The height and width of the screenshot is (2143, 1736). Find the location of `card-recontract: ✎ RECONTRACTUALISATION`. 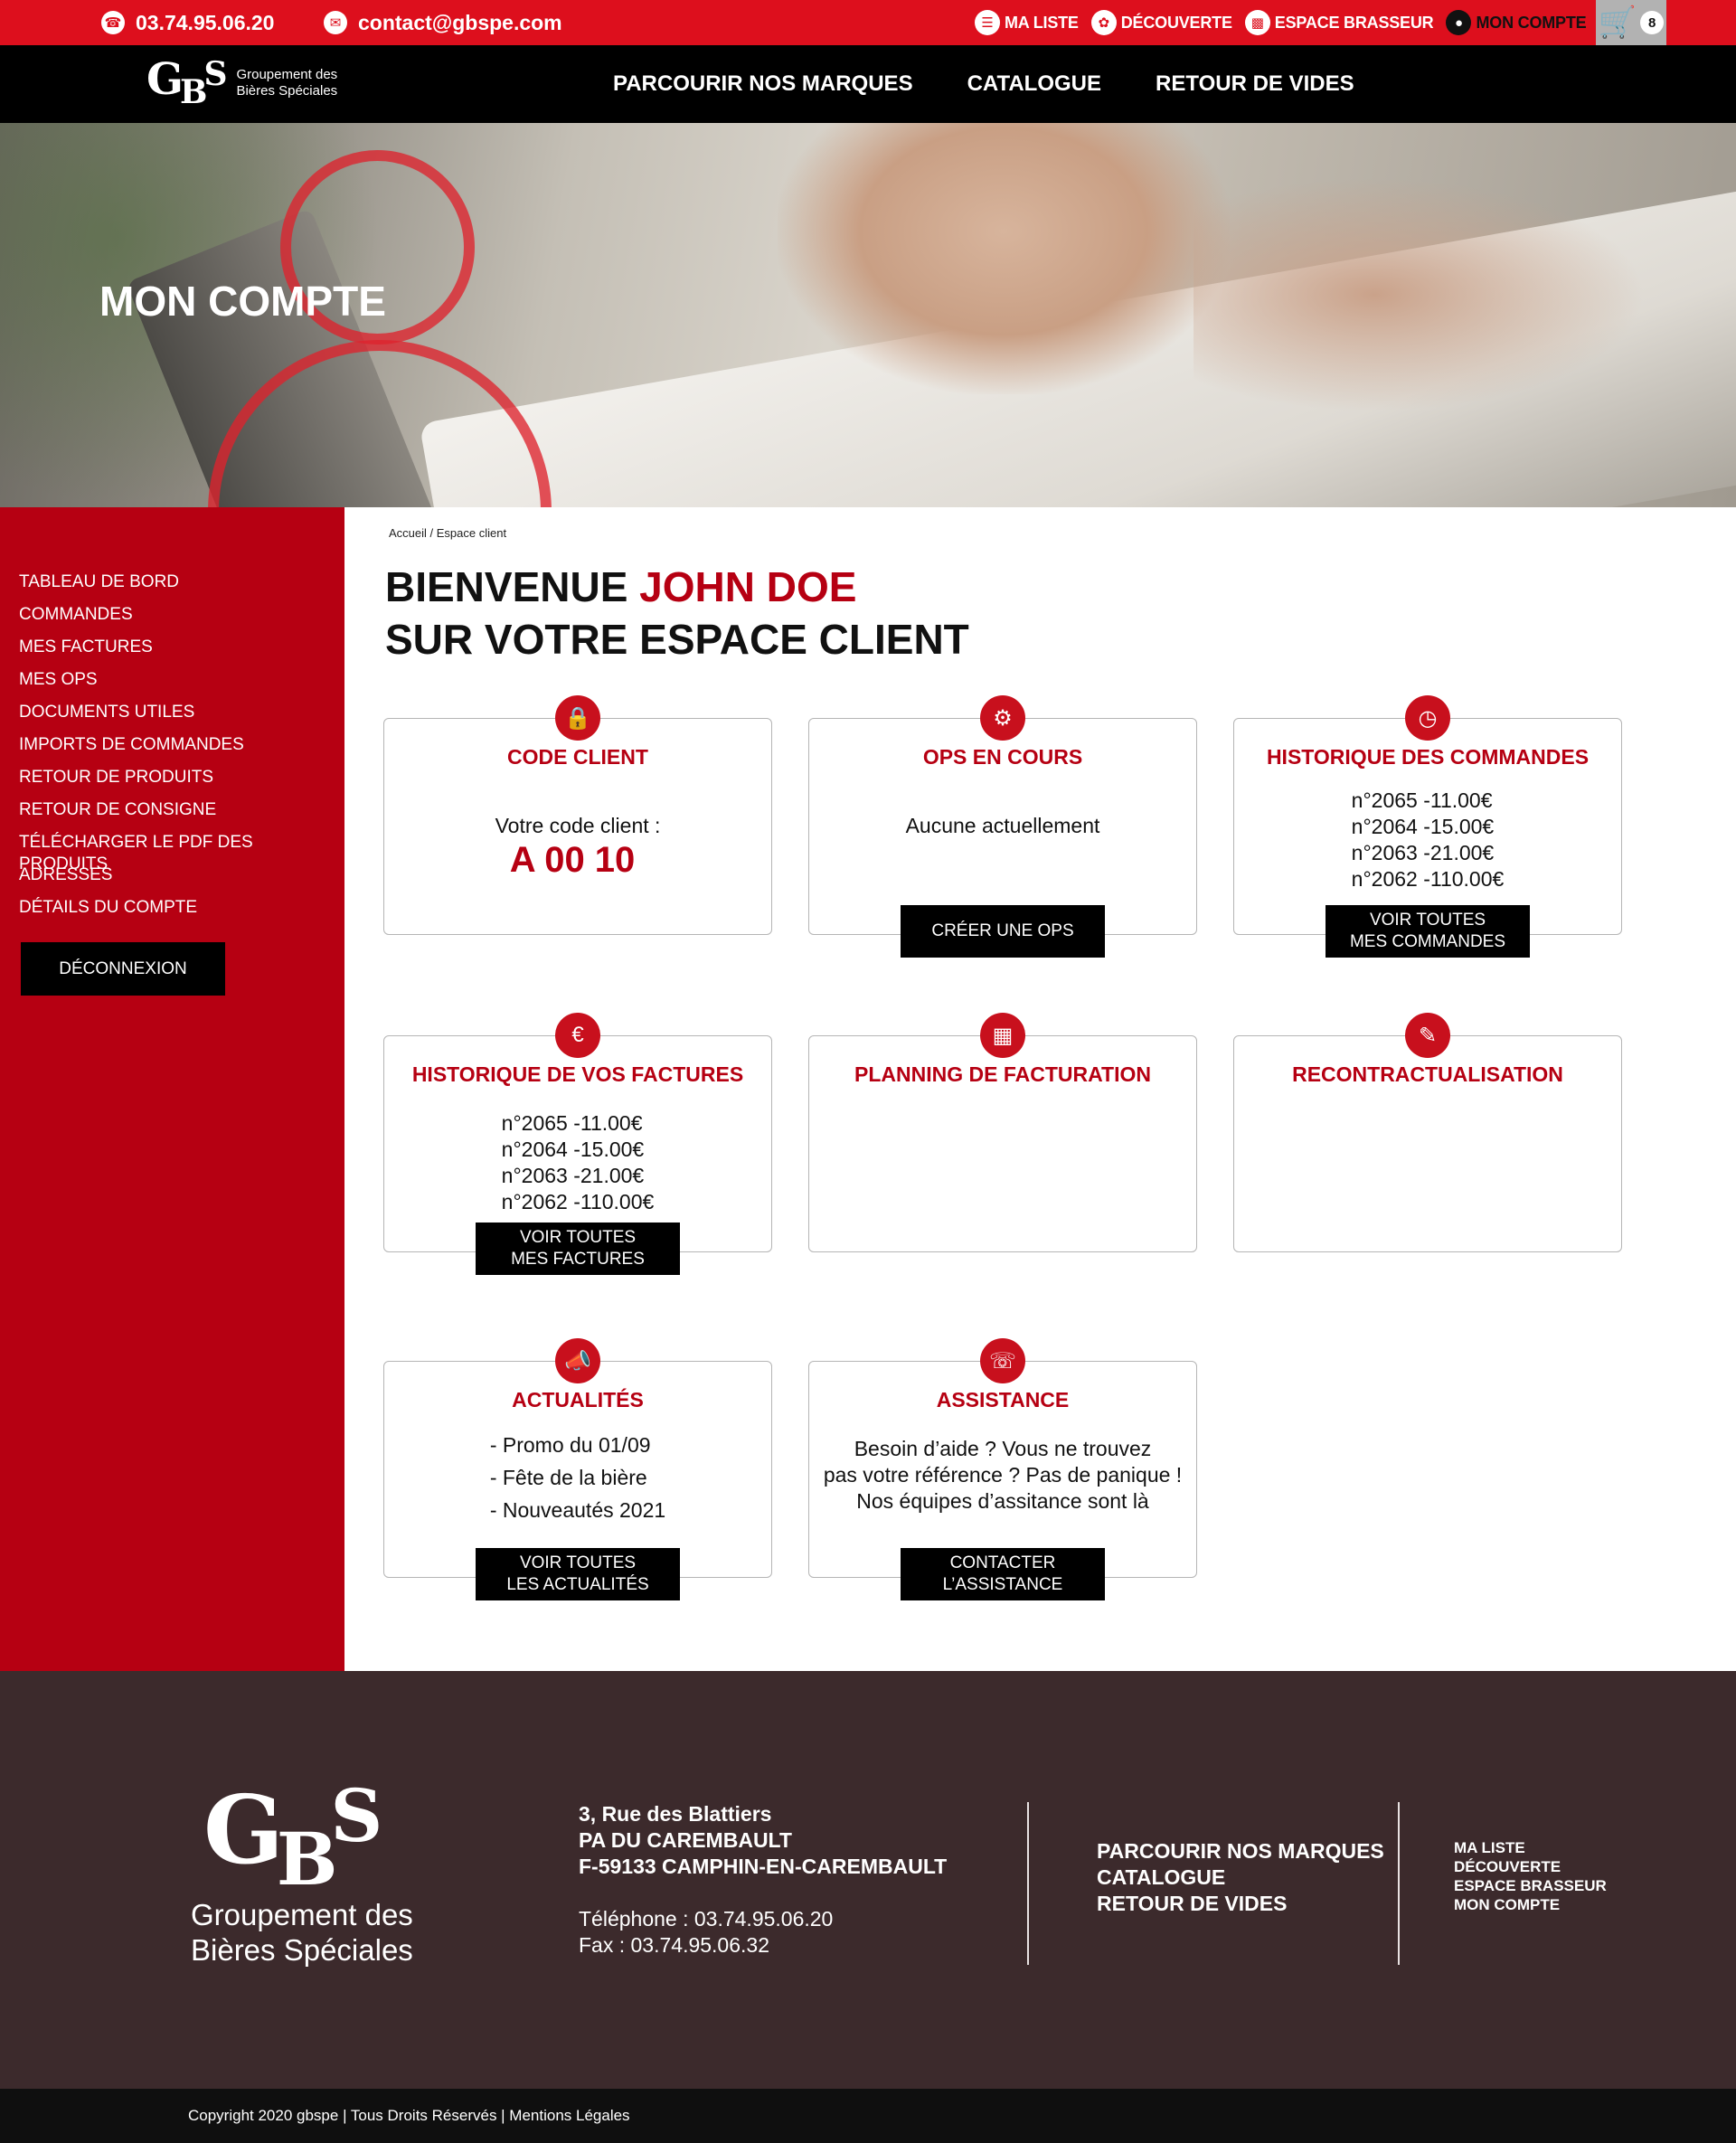

card-recontract: ✎ RECONTRACTUALISATION is located at coordinates (1428, 1132).